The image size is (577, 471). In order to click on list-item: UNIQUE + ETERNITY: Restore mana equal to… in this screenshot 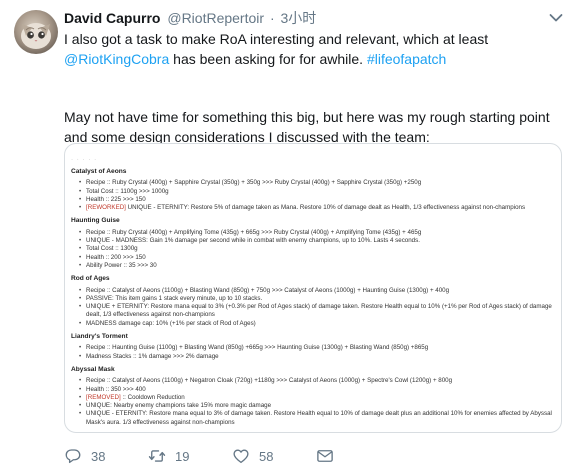, I will do `click(318, 311)`.